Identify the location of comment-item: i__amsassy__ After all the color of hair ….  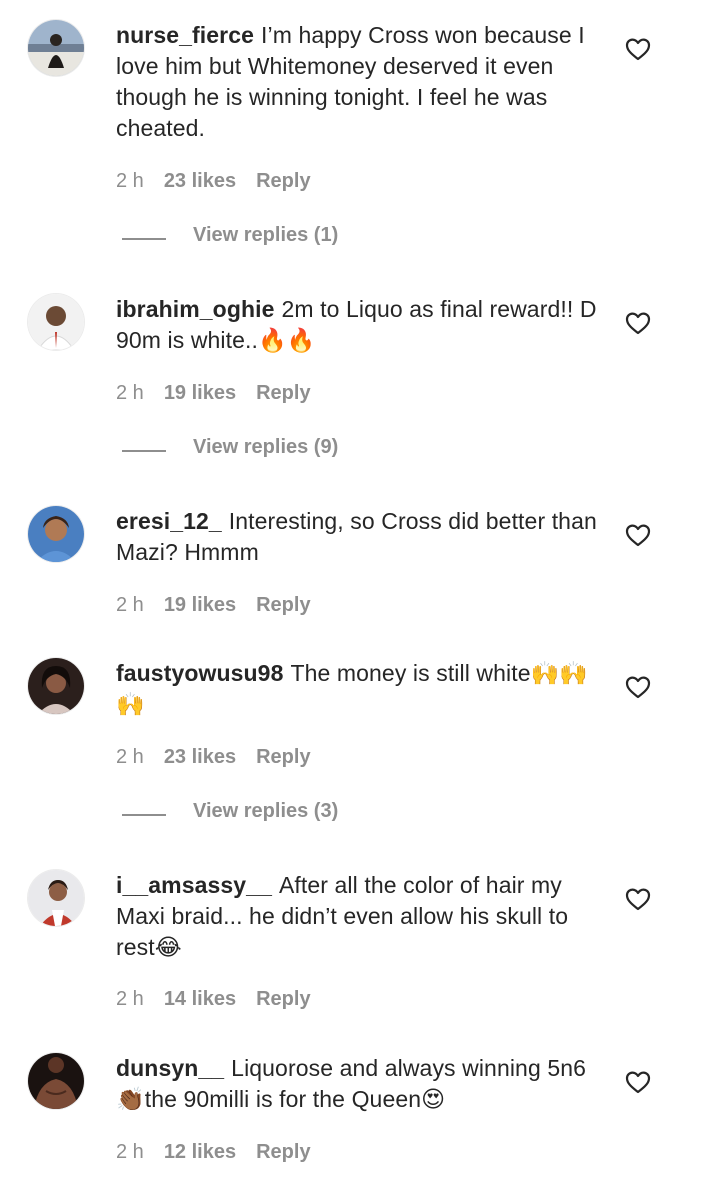
(360, 950).